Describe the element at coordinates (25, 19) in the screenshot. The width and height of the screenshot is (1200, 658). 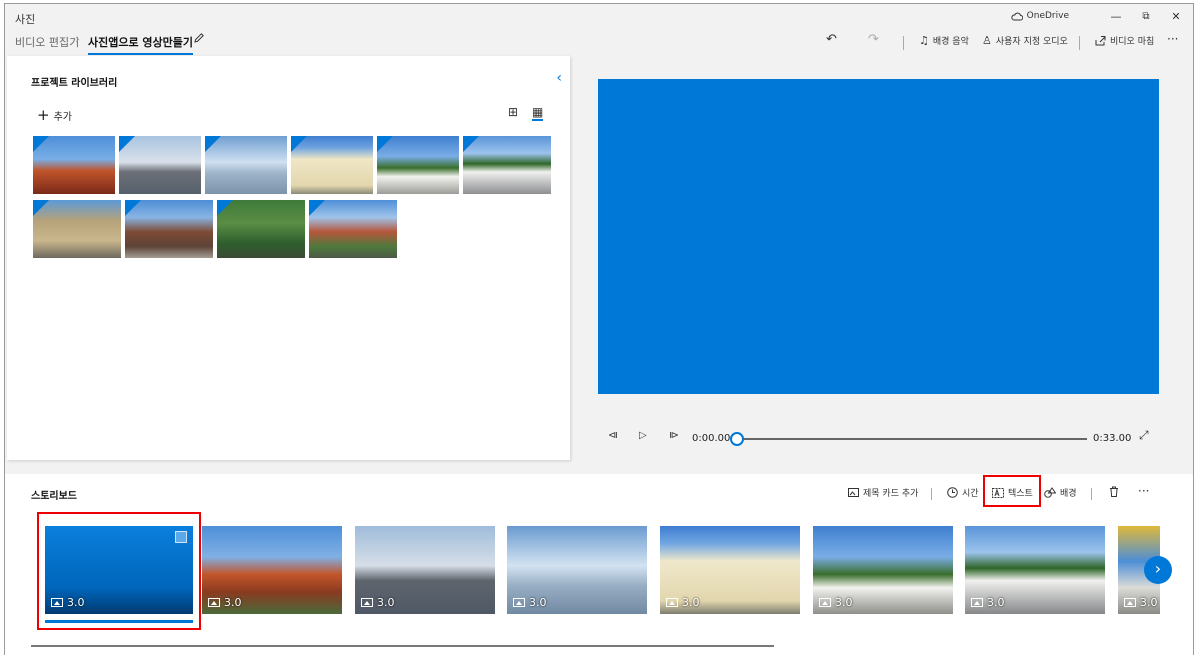
I see `app-title: 사진` at that location.